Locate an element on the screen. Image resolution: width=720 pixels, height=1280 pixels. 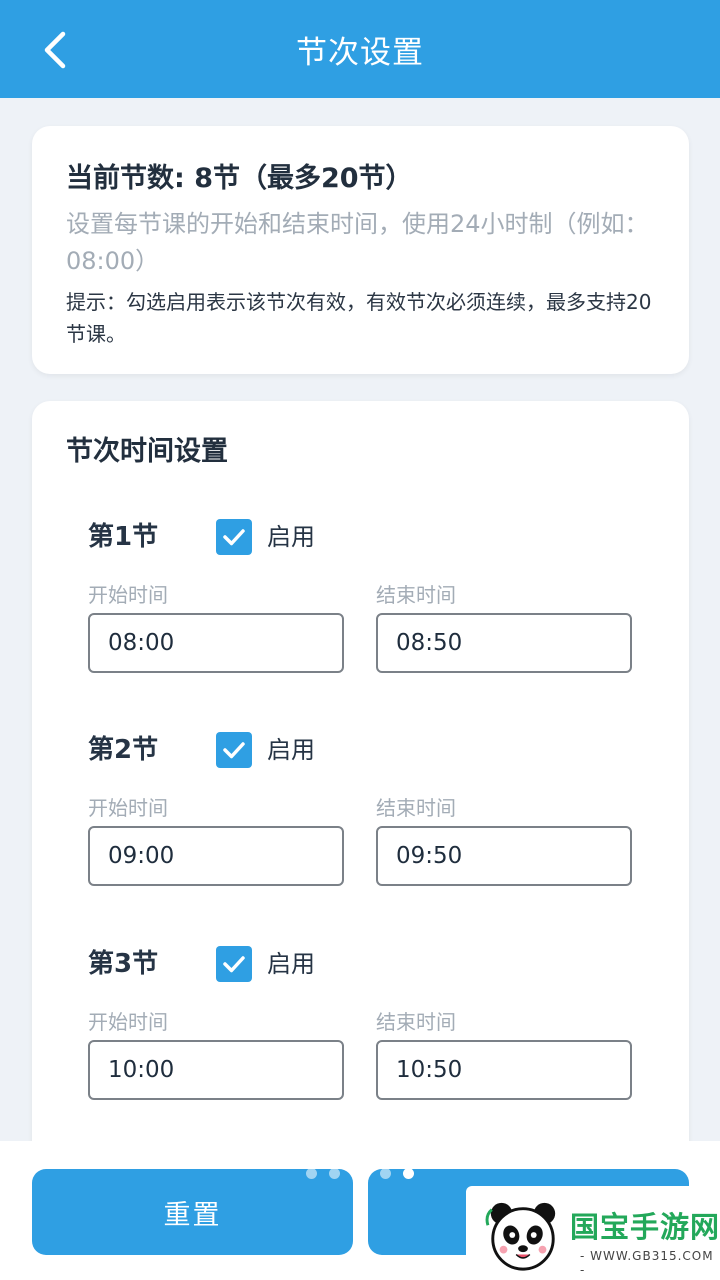
period-count: 当前节数: 8节（最多20节） is located at coordinates (239, 178).